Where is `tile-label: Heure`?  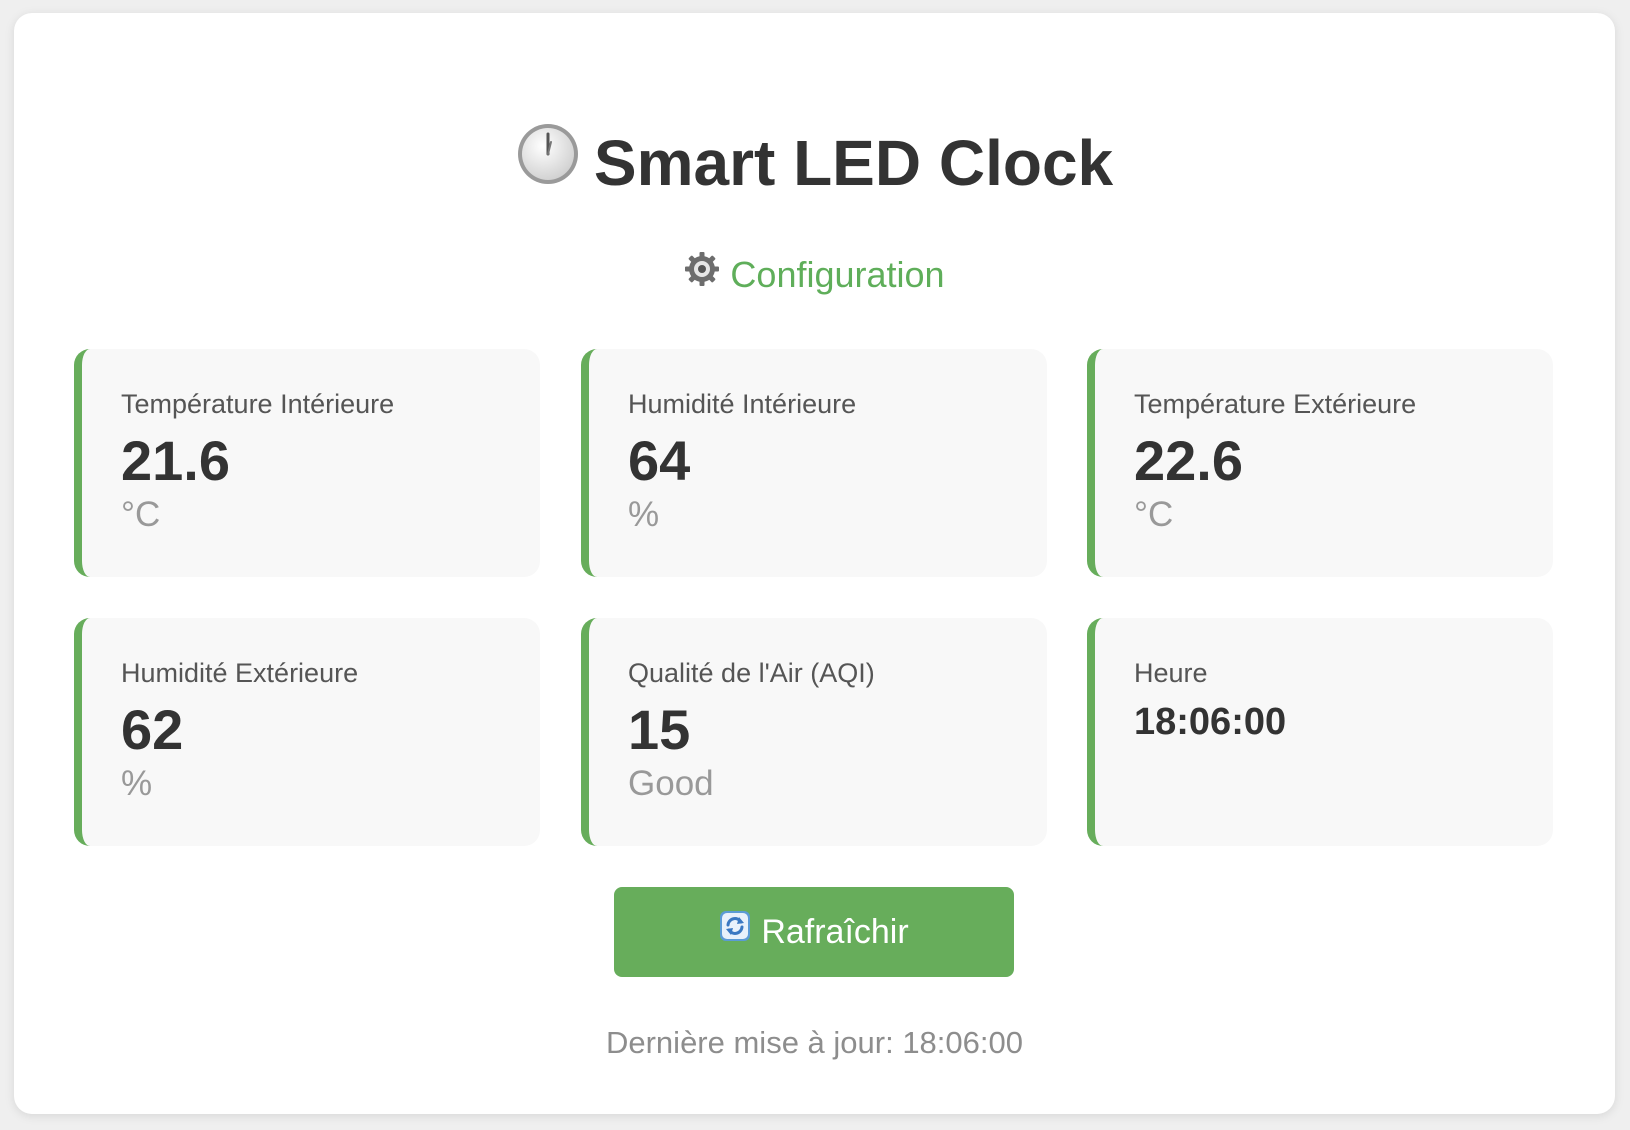
tile-label: Heure is located at coordinates (1171, 673).